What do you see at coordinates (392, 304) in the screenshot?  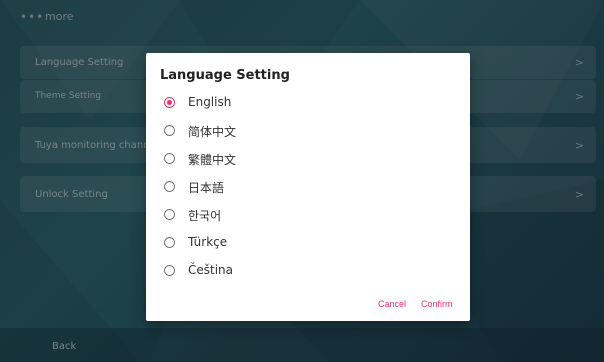 I see `cancel-button: Cancel` at bounding box center [392, 304].